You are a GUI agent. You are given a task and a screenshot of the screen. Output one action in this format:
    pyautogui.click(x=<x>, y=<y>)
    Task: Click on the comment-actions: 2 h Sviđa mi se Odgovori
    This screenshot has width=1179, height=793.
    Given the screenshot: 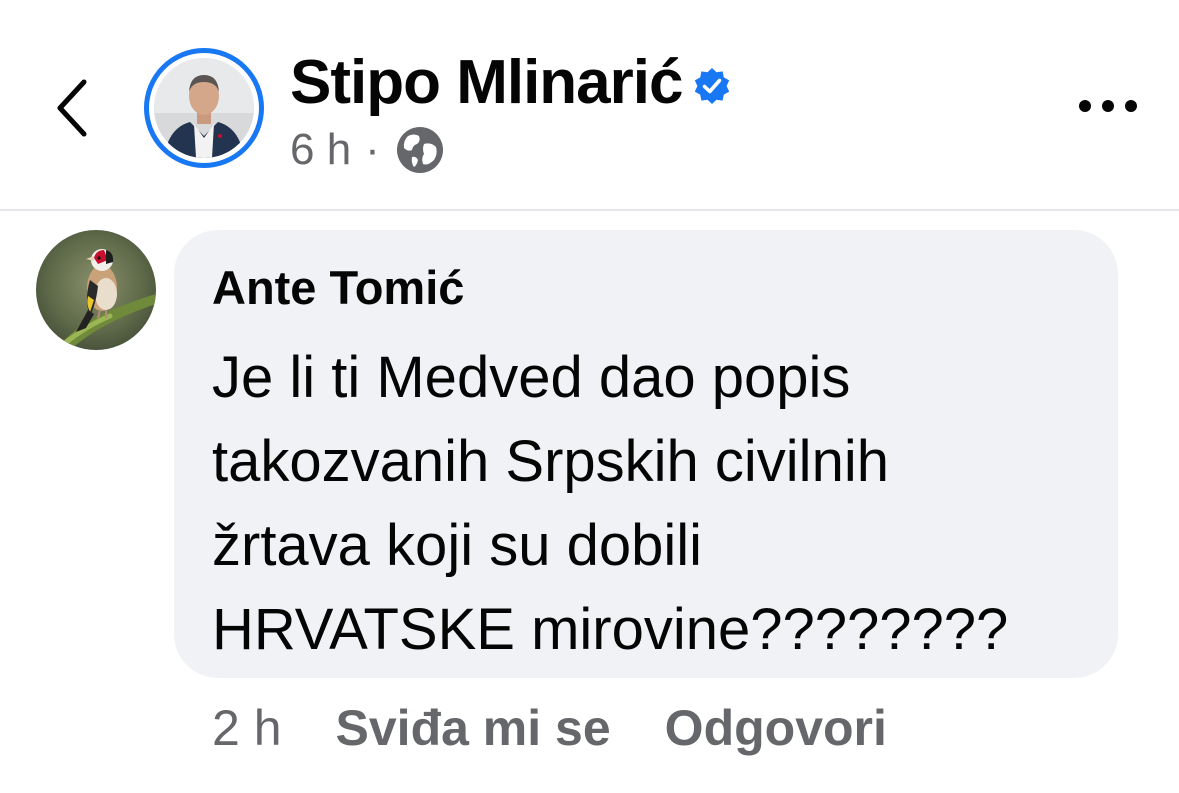 What is the action you would take?
    pyautogui.click(x=576, y=728)
    